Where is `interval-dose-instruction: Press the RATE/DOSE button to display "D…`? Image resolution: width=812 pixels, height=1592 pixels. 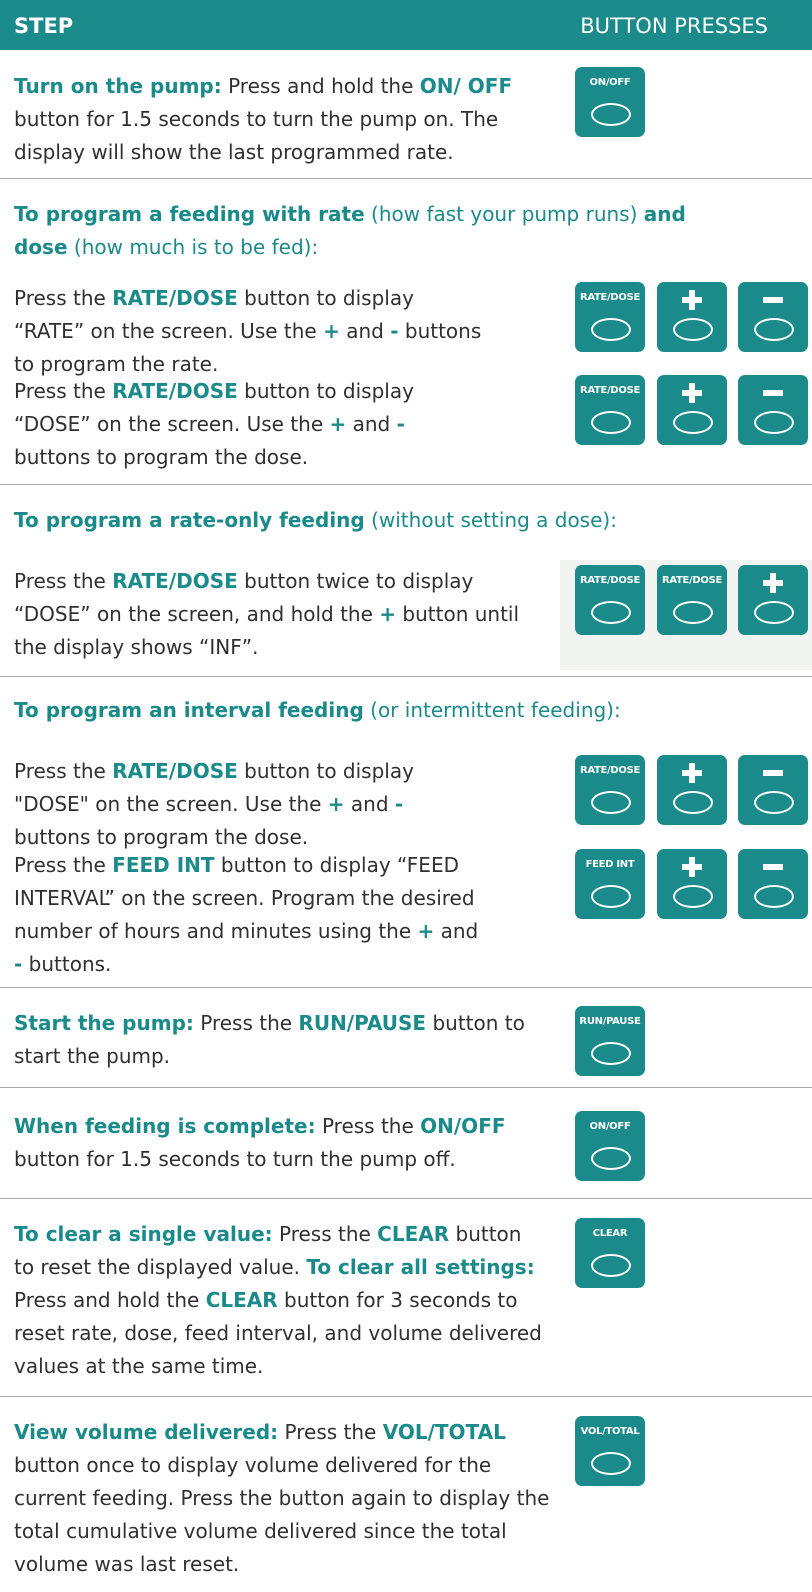
interval-dose-instruction: Press the RATE/DOSE button to display "D… is located at coordinates (214, 804).